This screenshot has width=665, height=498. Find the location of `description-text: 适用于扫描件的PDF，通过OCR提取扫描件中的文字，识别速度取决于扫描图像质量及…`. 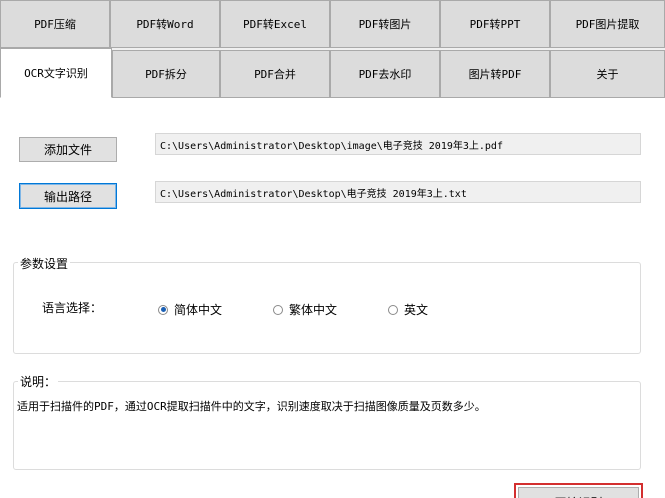

description-text: 适用于扫描件的PDF，通过OCR提取扫描件中的文字，识别速度取决于扫描图像质量及… is located at coordinates (251, 406).